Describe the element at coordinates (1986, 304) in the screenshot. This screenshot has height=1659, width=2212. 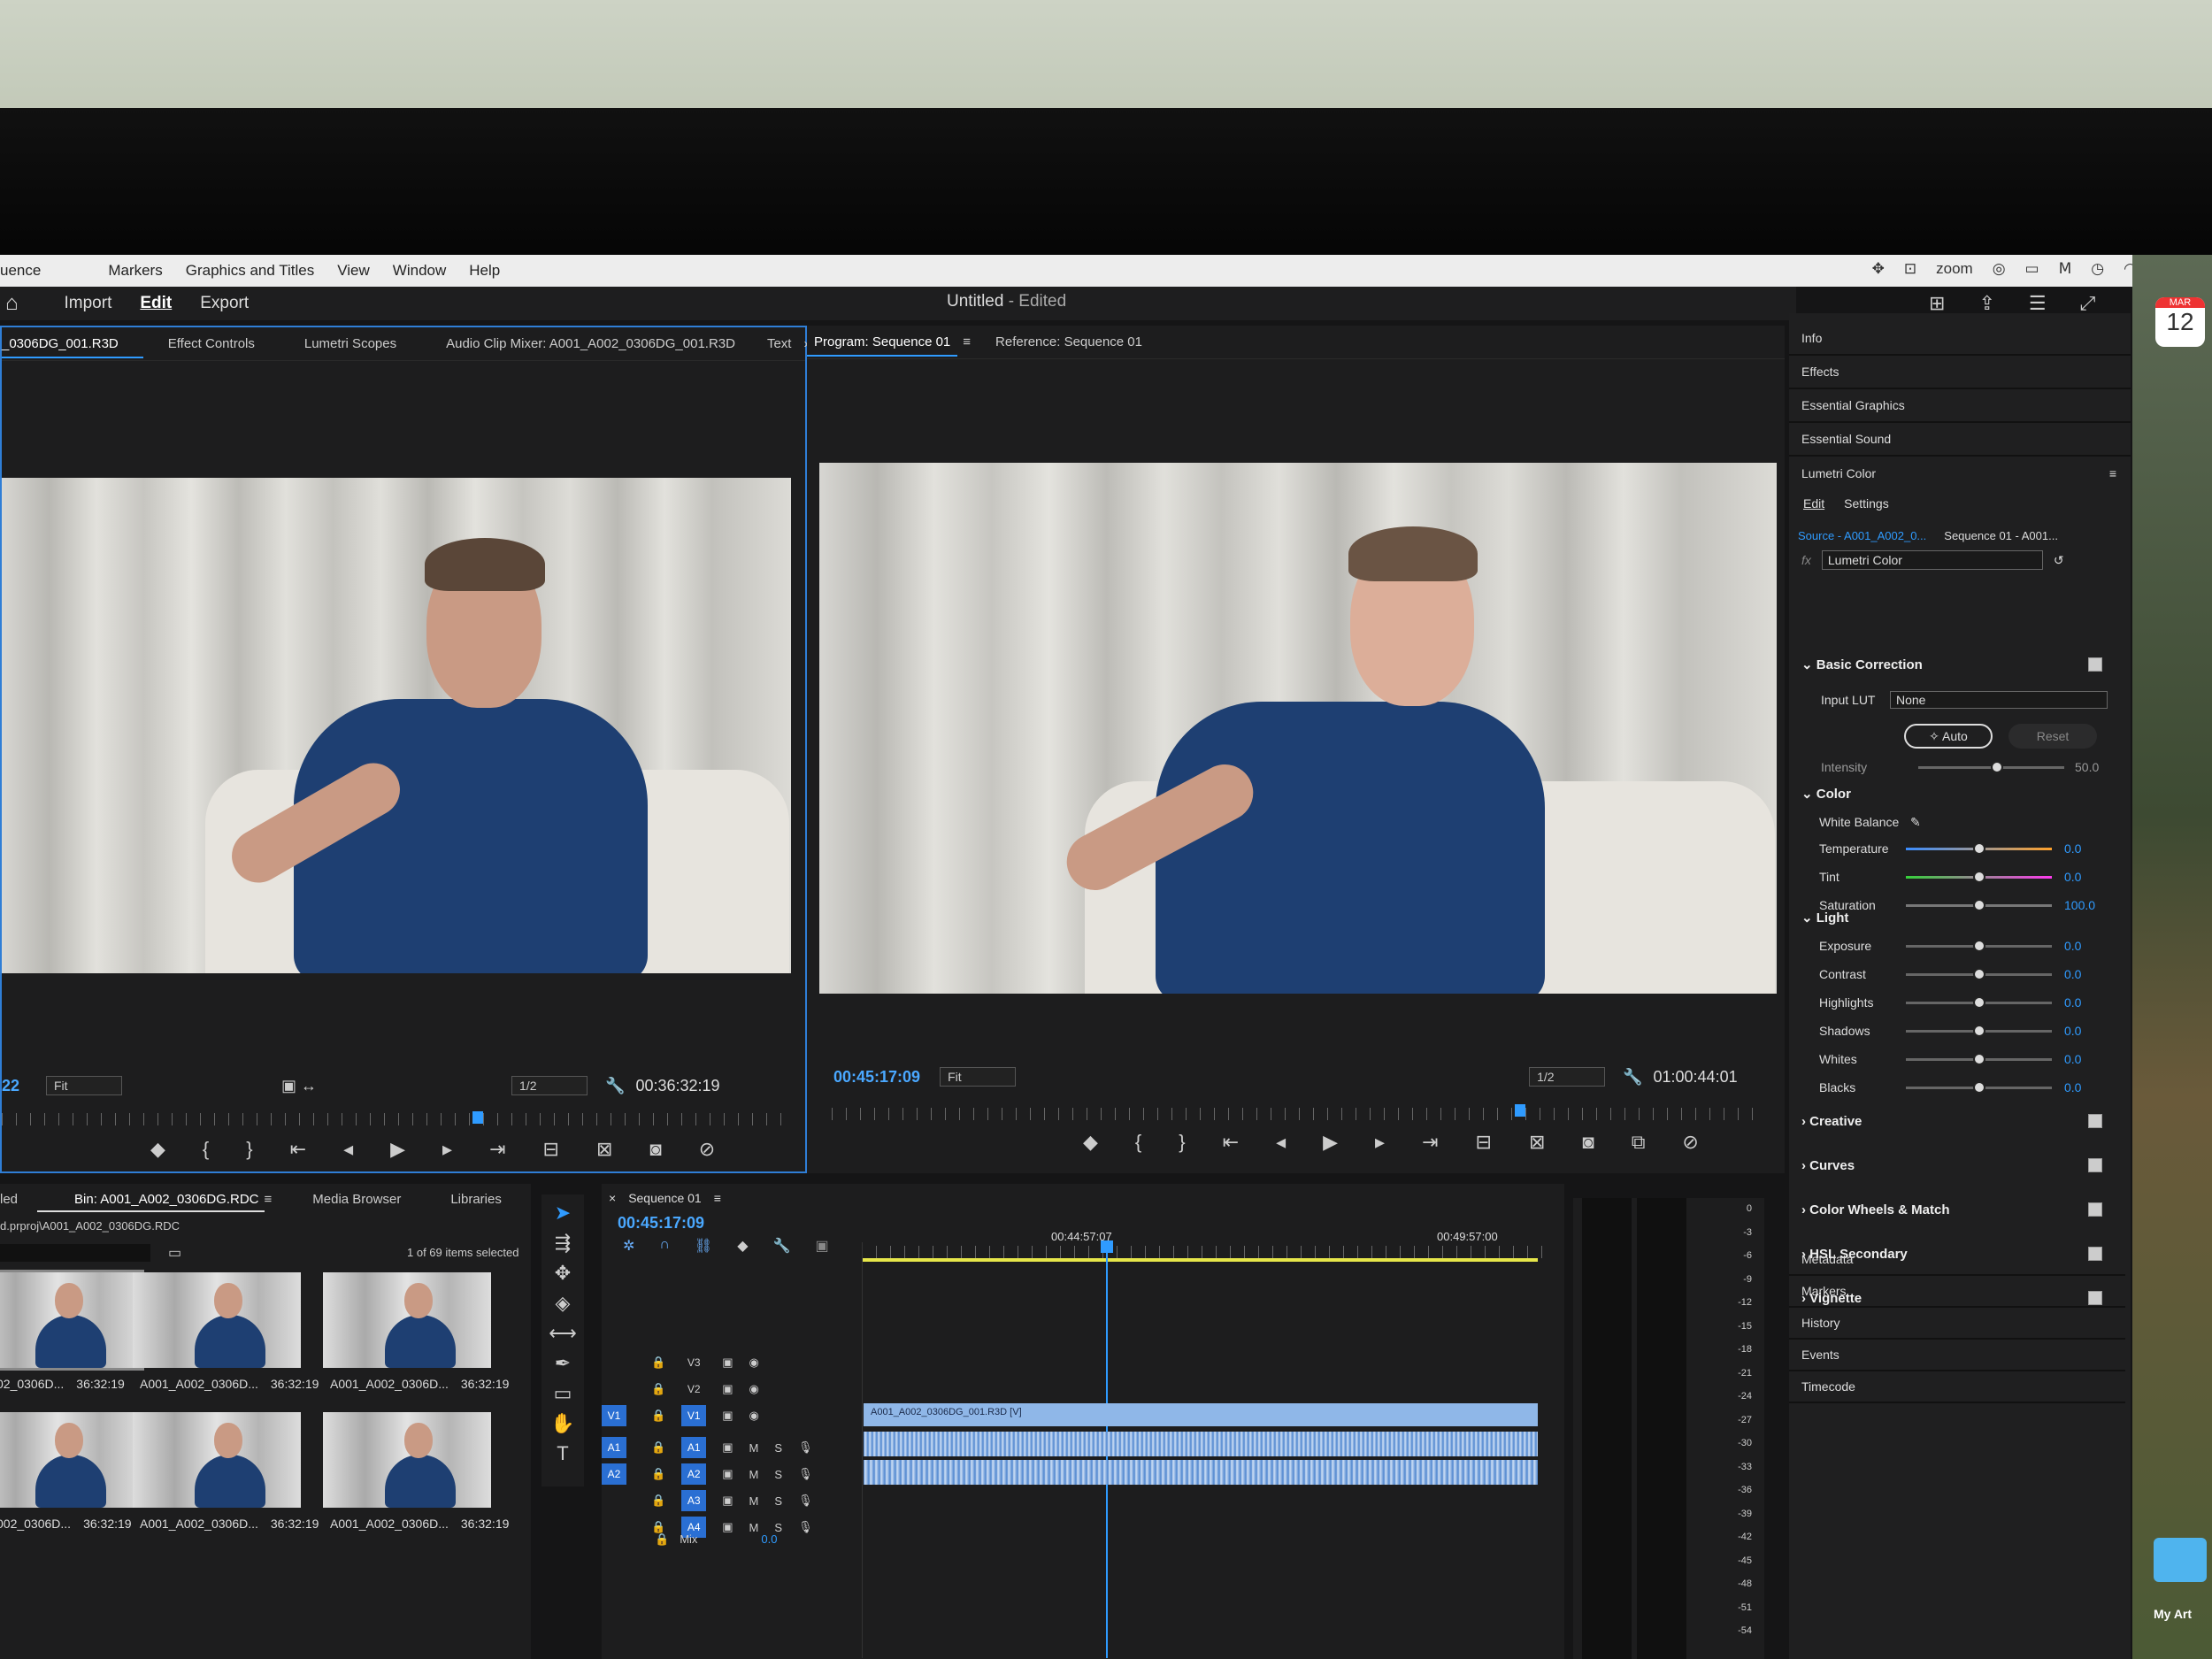
I see `share-icon: ⇪` at that location.